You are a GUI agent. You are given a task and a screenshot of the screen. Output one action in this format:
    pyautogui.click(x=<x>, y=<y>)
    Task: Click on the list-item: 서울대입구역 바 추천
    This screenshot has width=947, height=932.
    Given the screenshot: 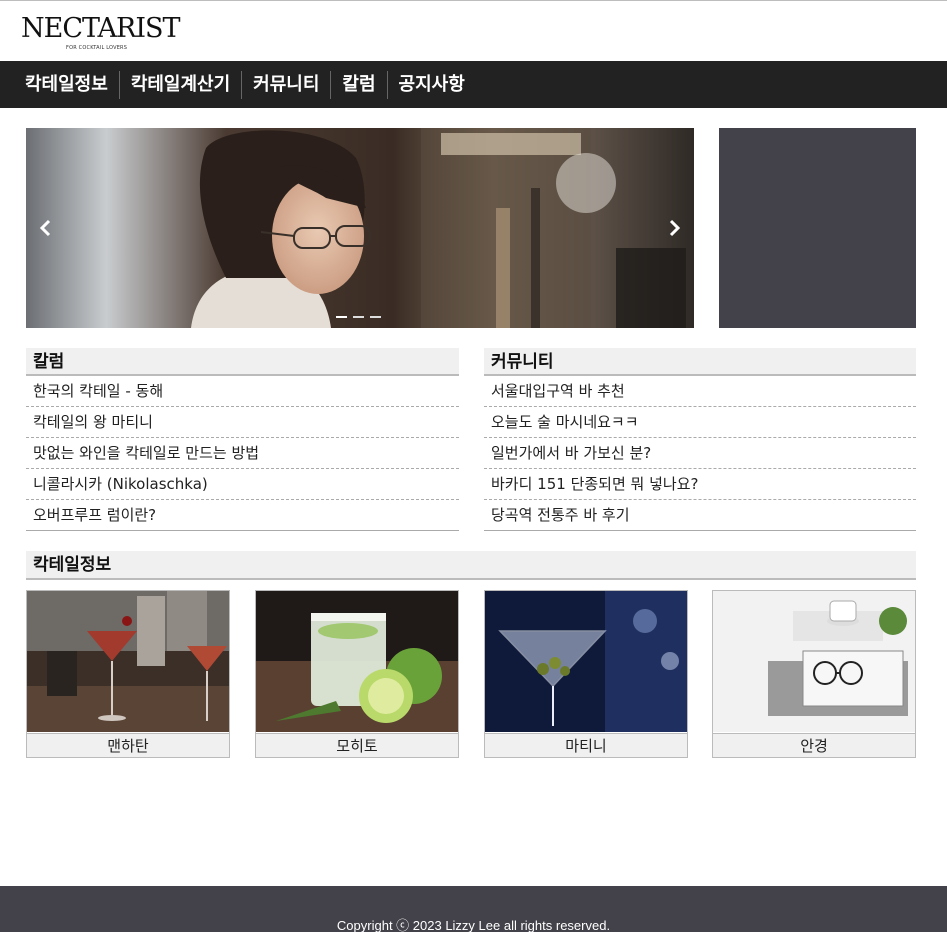 What is the action you would take?
    pyautogui.click(x=700, y=391)
    